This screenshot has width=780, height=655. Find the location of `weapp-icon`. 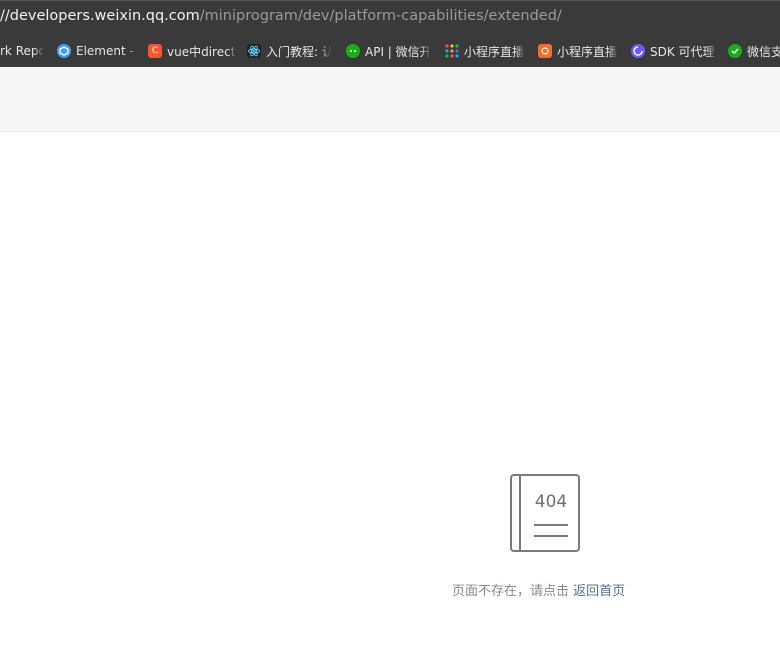

weapp-icon is located at coordinates (545, 51).